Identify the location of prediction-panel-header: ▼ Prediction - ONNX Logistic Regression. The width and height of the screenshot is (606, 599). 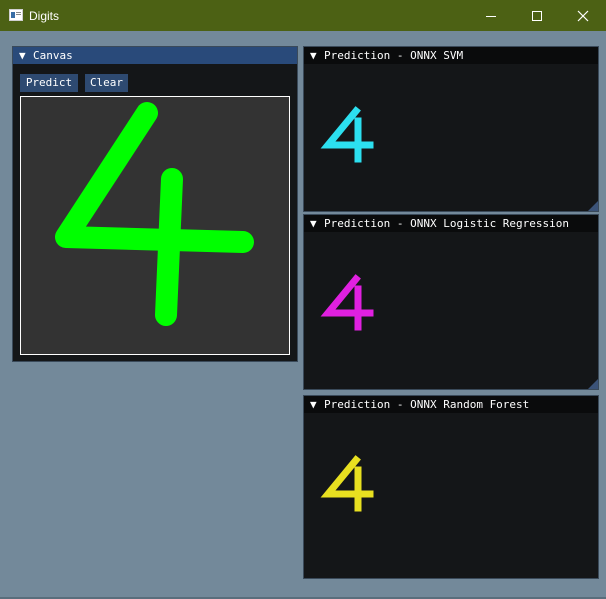
(451, 223).